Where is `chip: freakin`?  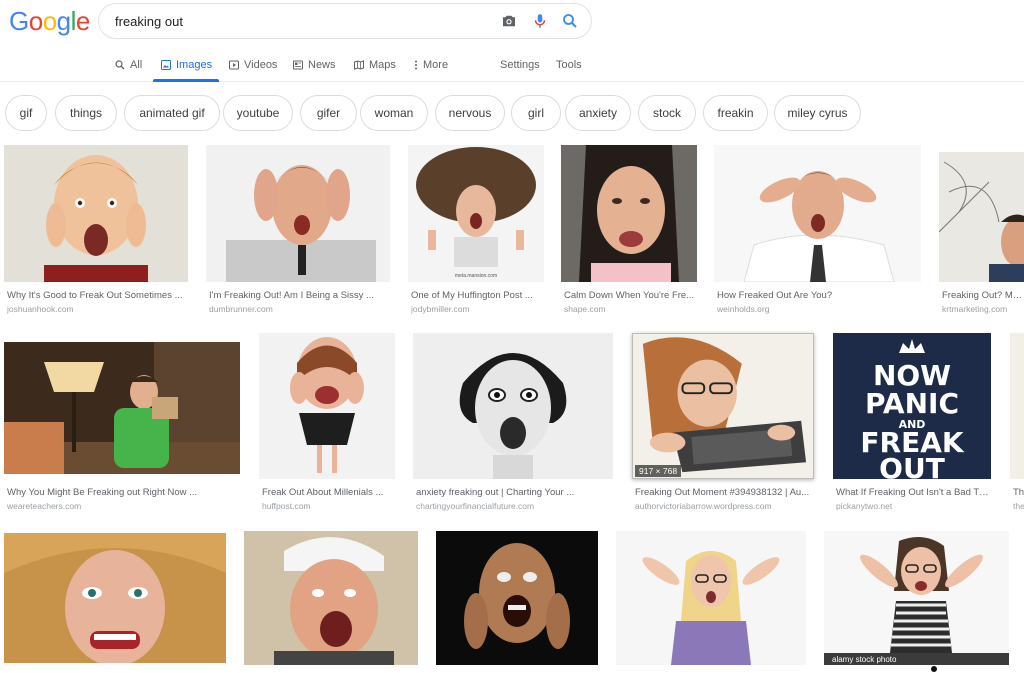 chip: freakin is located at coordinates (735, 113).